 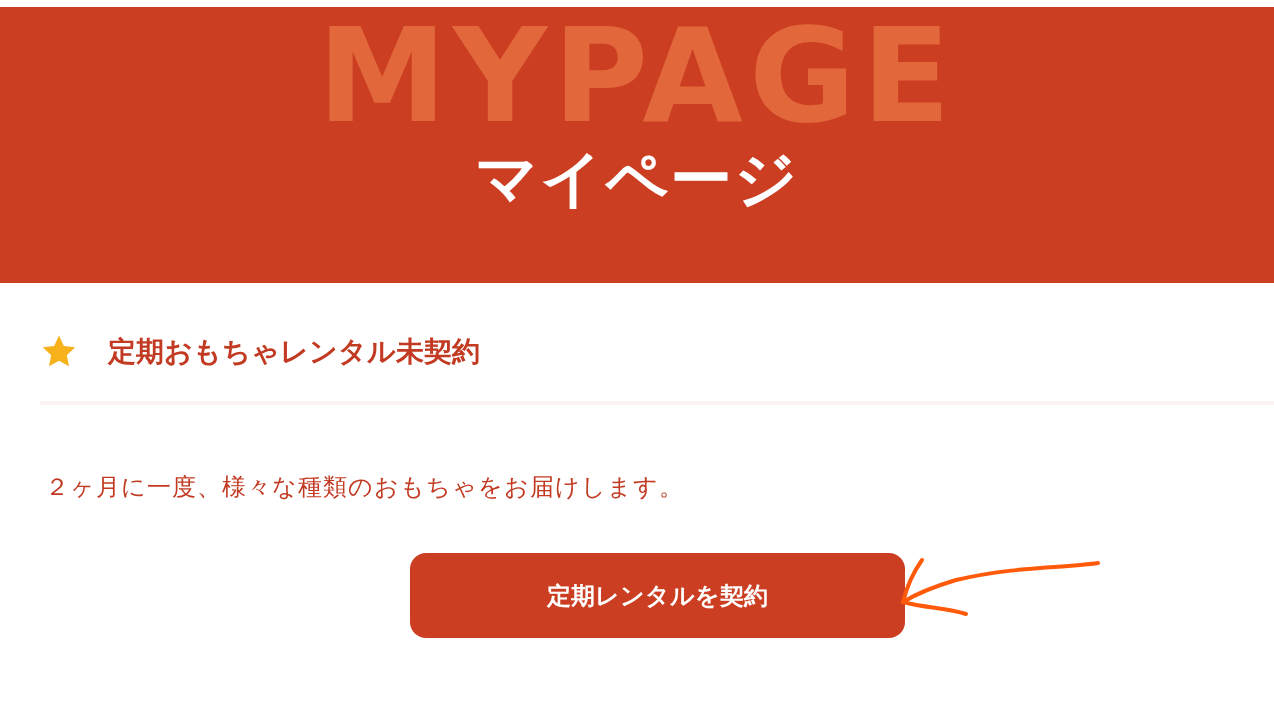 What do you see at coordinates (294, 352) in the screenshot?
I see `section-heading: 定期おもちゃレンタル未契約` at bounding box center [294, 352].